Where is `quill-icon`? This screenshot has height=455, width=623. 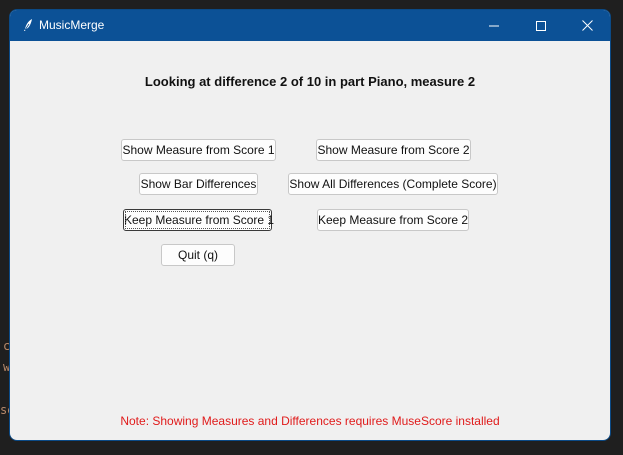
quill-icon is located at coordinates (28, 25).